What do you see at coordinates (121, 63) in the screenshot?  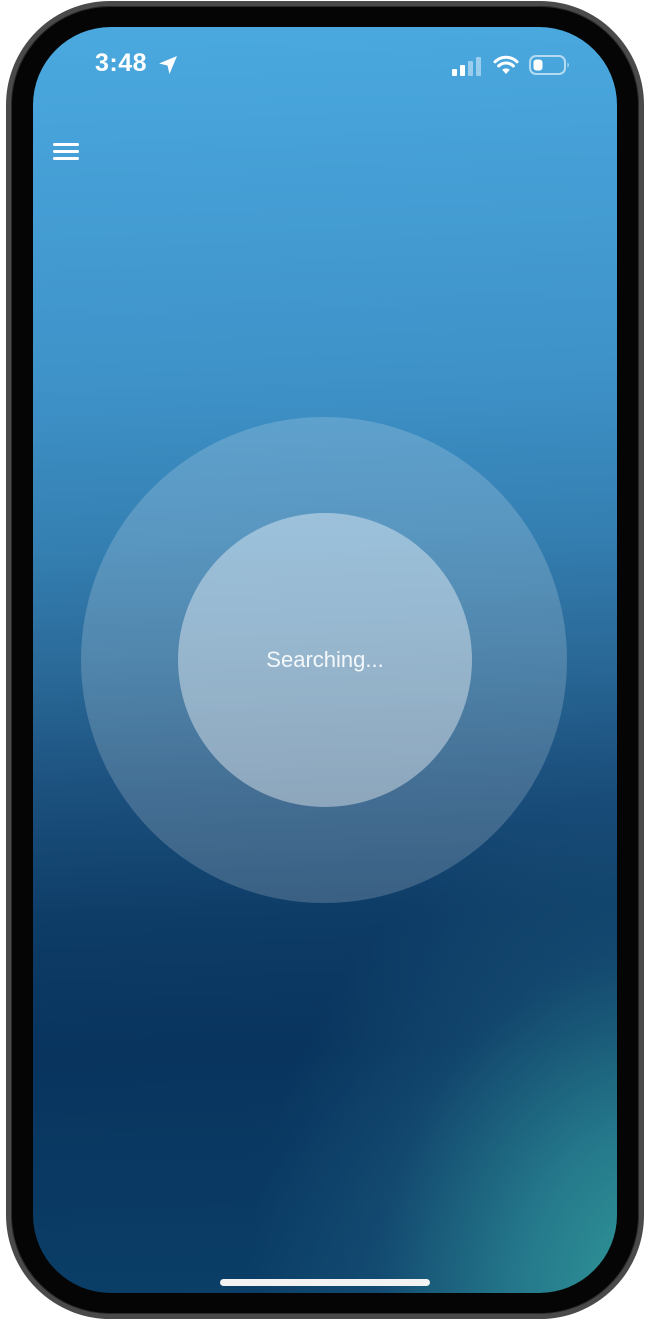 I see `status-time: 3:48` at bounding box center [121, 63].